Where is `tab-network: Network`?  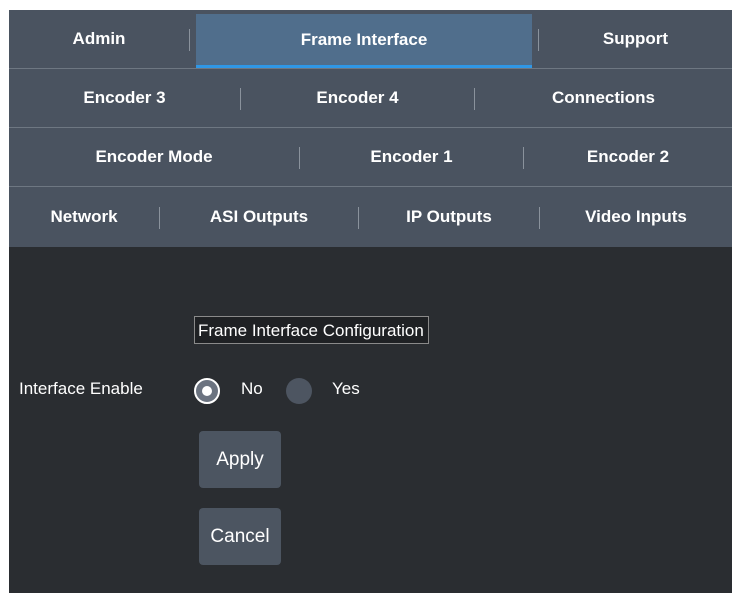 tab-network: Network is located at coordinates (84, 217).